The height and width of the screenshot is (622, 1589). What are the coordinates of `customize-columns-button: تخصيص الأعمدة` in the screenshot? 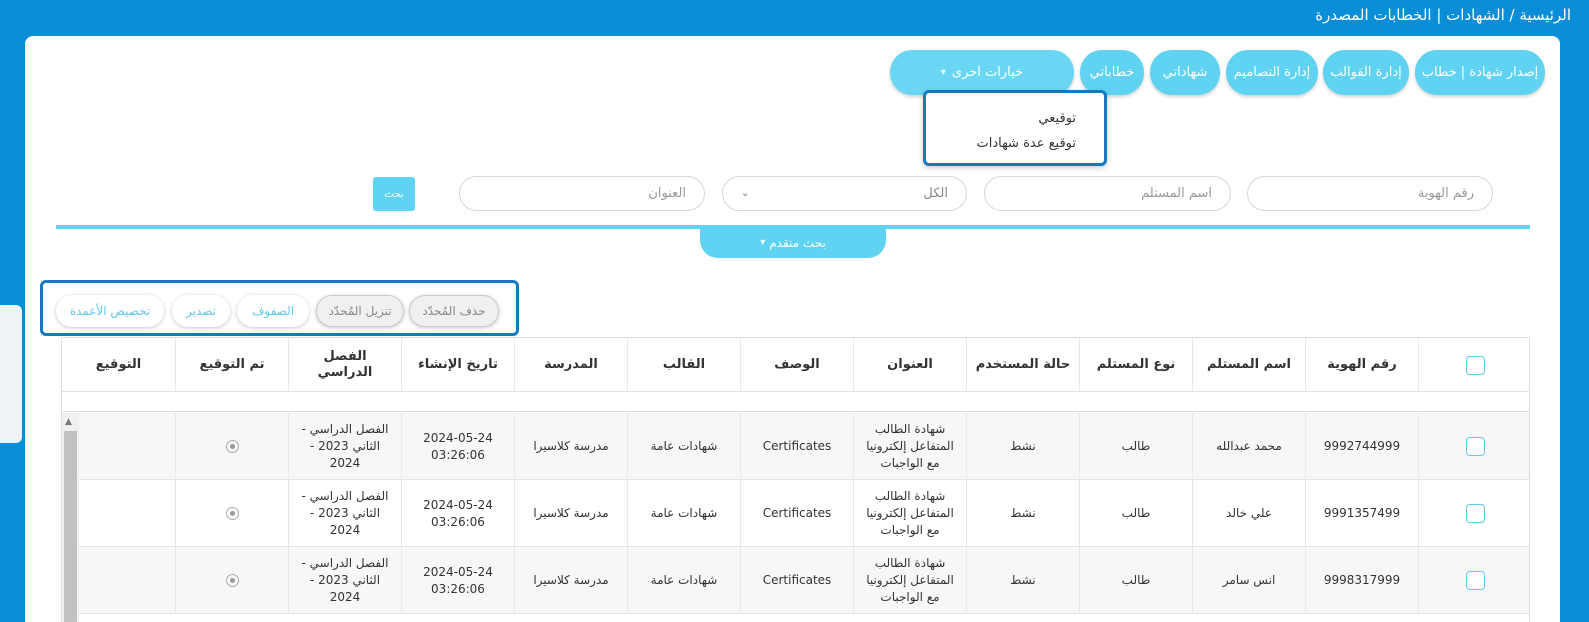 It's located at (110, 311).